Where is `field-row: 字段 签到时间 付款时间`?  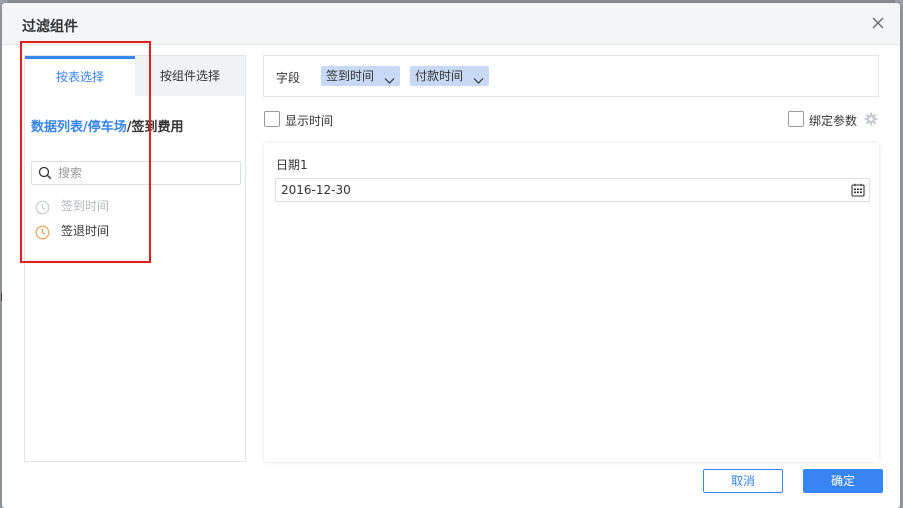
field-row: 字段 签到时间 付款时间 is located at coordinates (571, 76).